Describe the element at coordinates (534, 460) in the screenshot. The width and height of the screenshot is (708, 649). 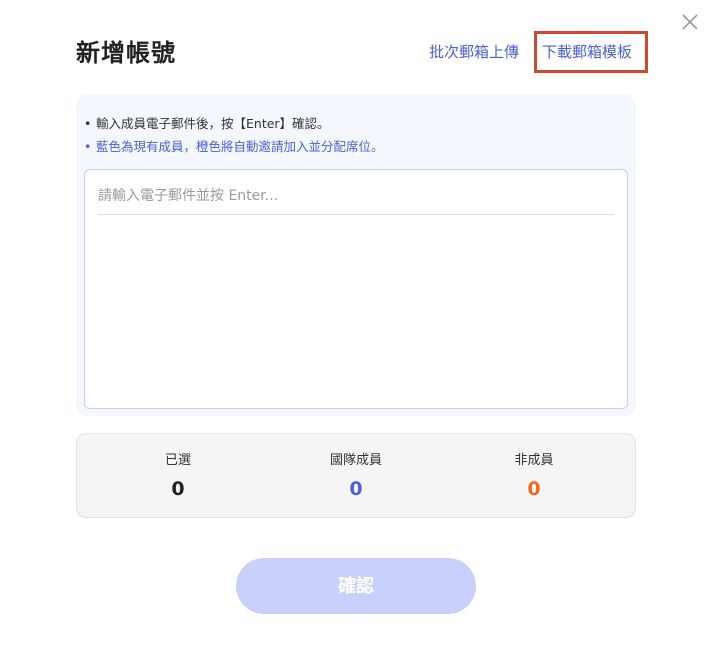
I see `stat-non-members-label: 非成員` at that location.